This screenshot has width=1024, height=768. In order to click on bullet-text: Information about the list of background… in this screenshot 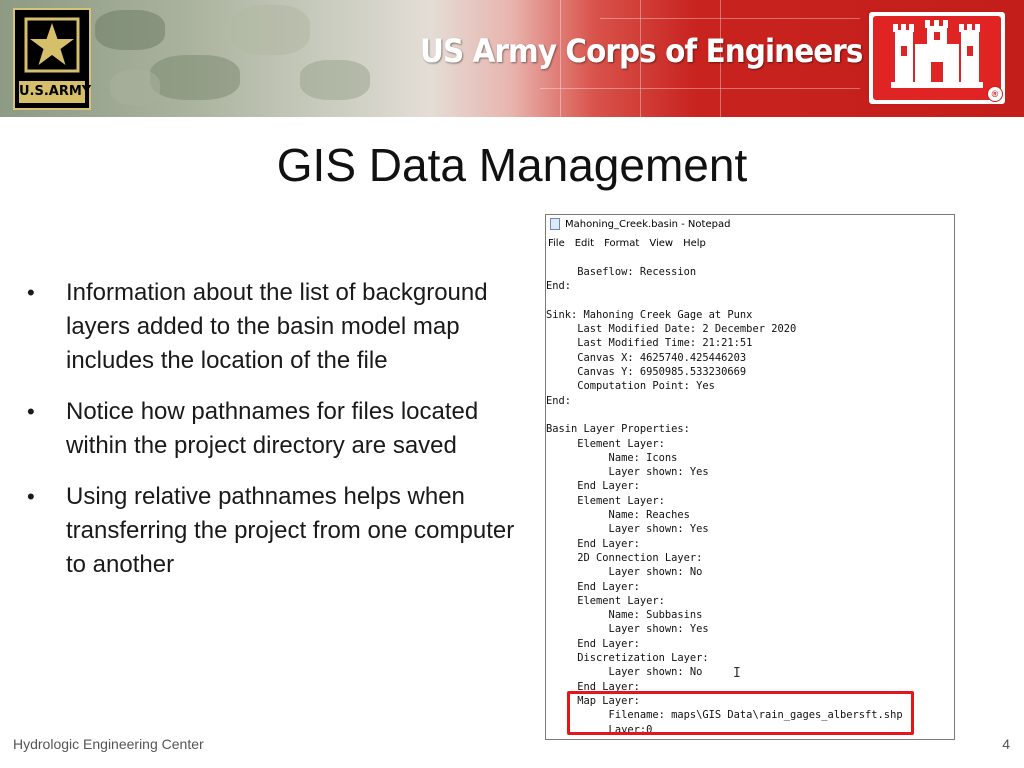, I will do `click(277, 326)`.